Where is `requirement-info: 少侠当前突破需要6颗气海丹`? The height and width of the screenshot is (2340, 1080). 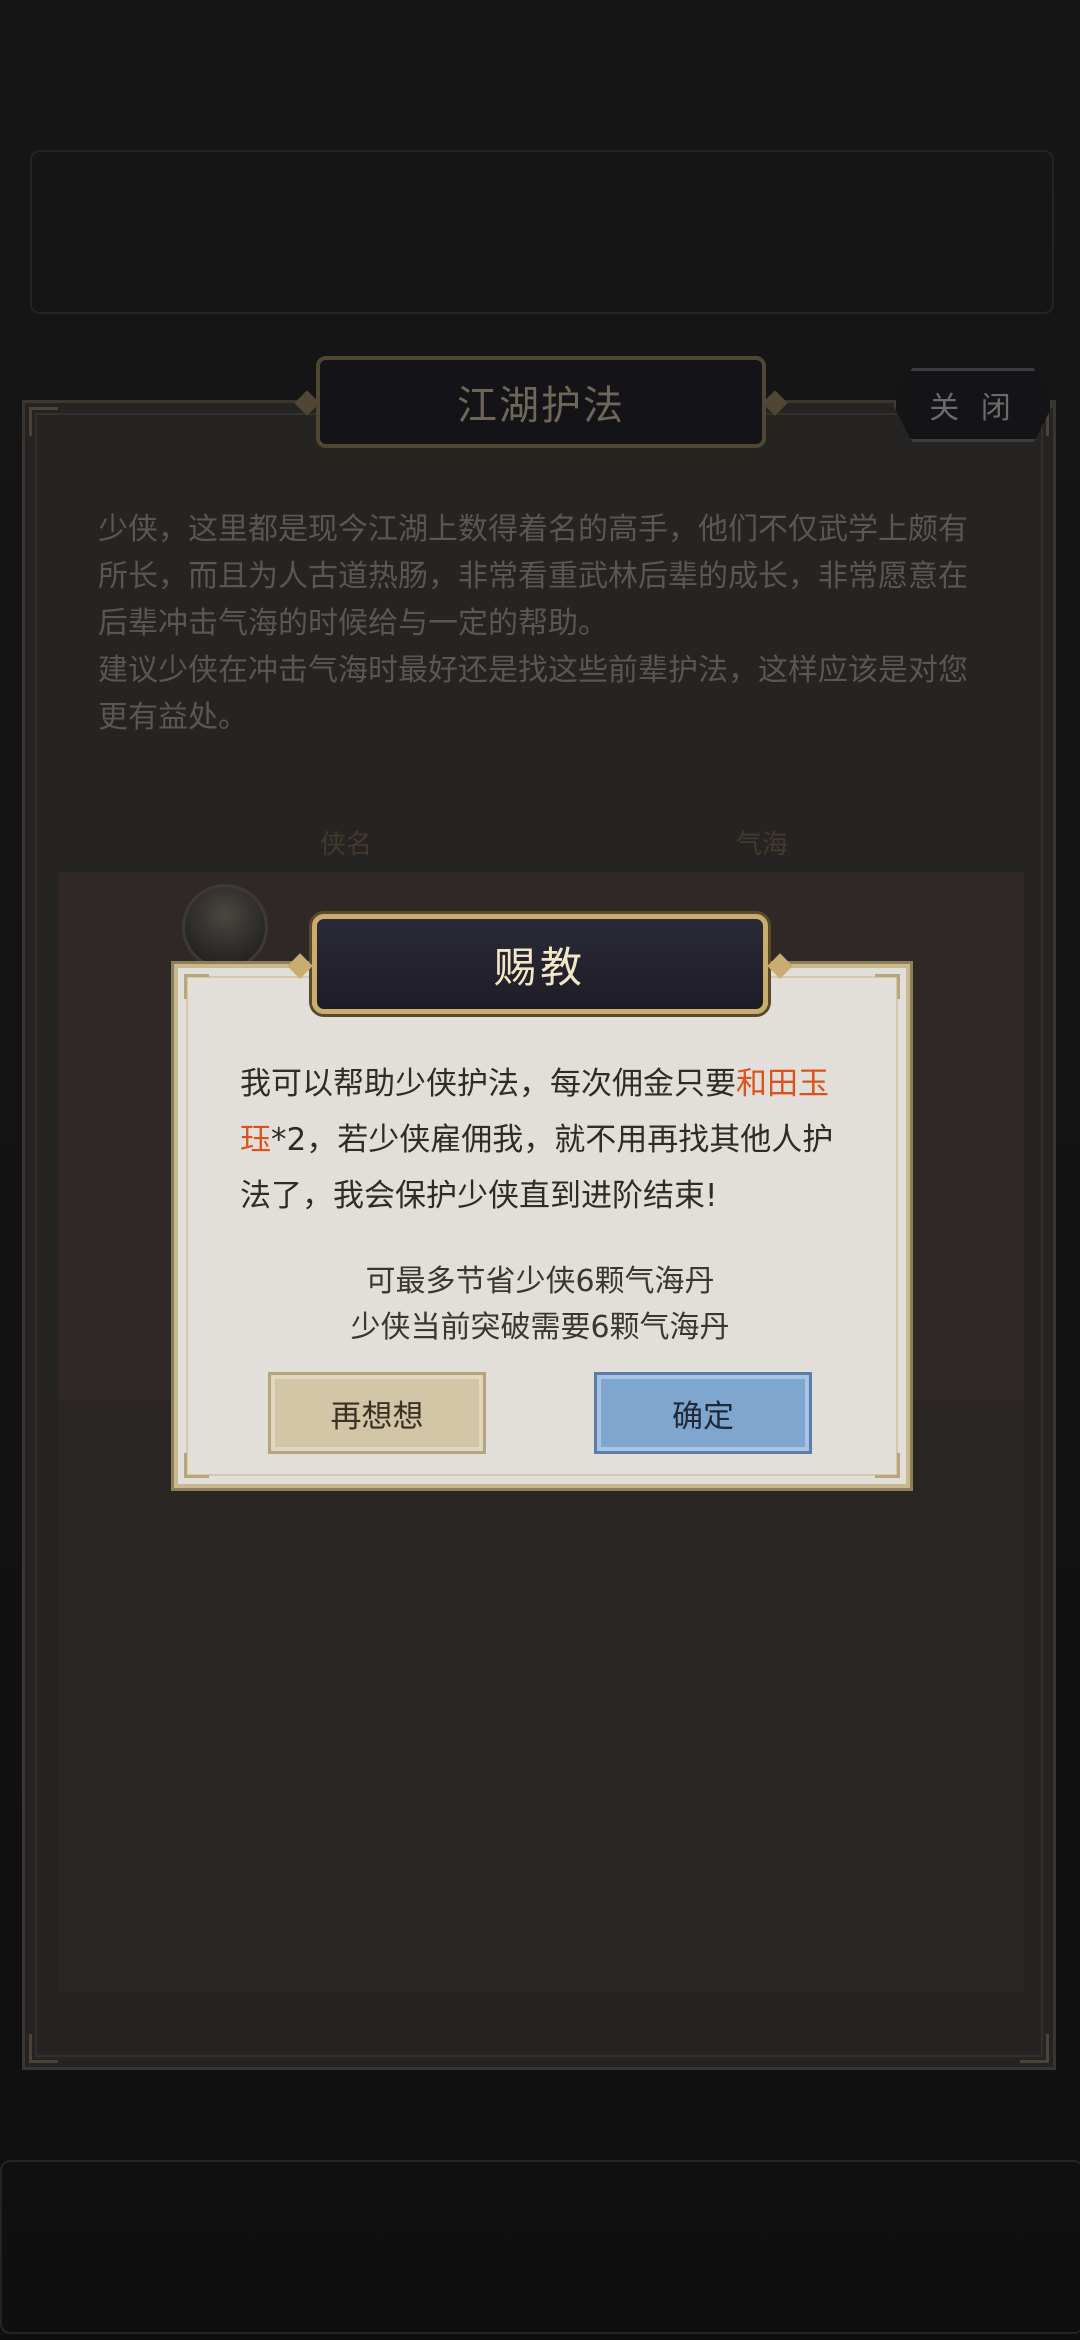 requirement-info: 少侠当前突破需要6颗气海丹 is located at coordinates (540, 1327).